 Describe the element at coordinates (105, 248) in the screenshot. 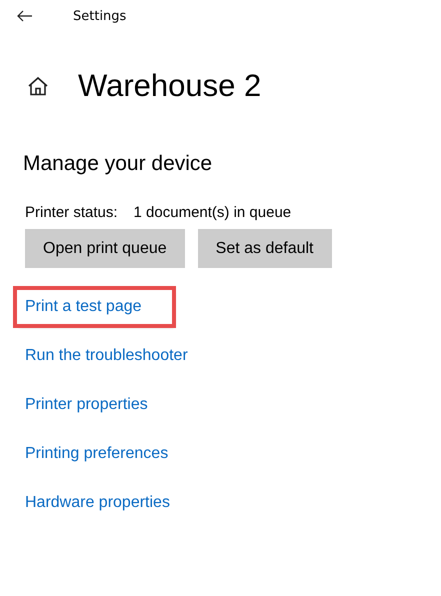

I see `action-button: Open print queue` at that location.